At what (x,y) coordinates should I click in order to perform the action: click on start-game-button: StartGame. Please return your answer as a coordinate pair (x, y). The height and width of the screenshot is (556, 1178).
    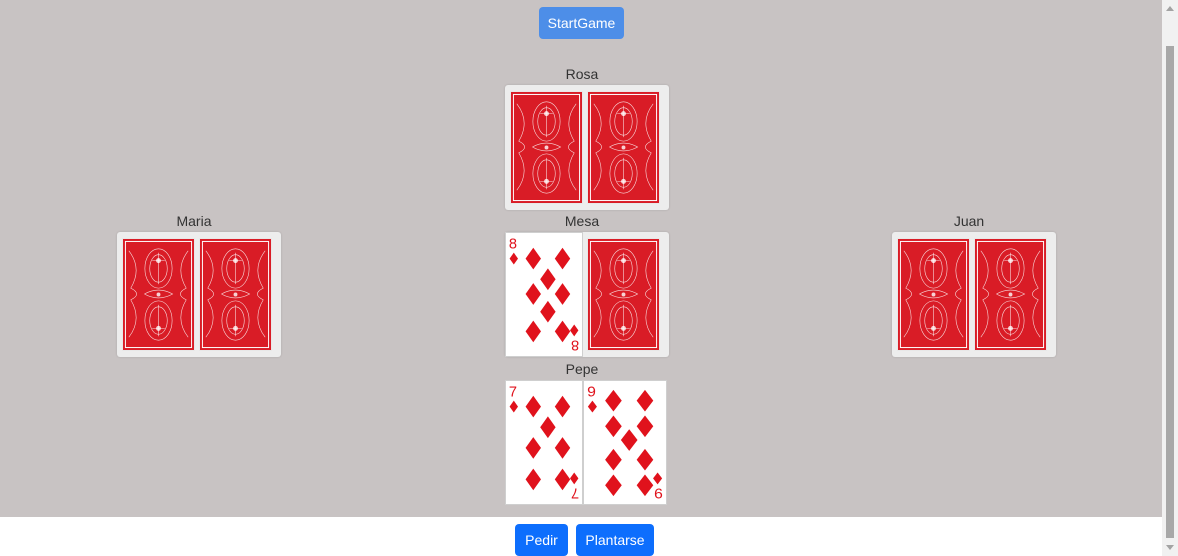
    Looking at the image, I should click on (581, 23).